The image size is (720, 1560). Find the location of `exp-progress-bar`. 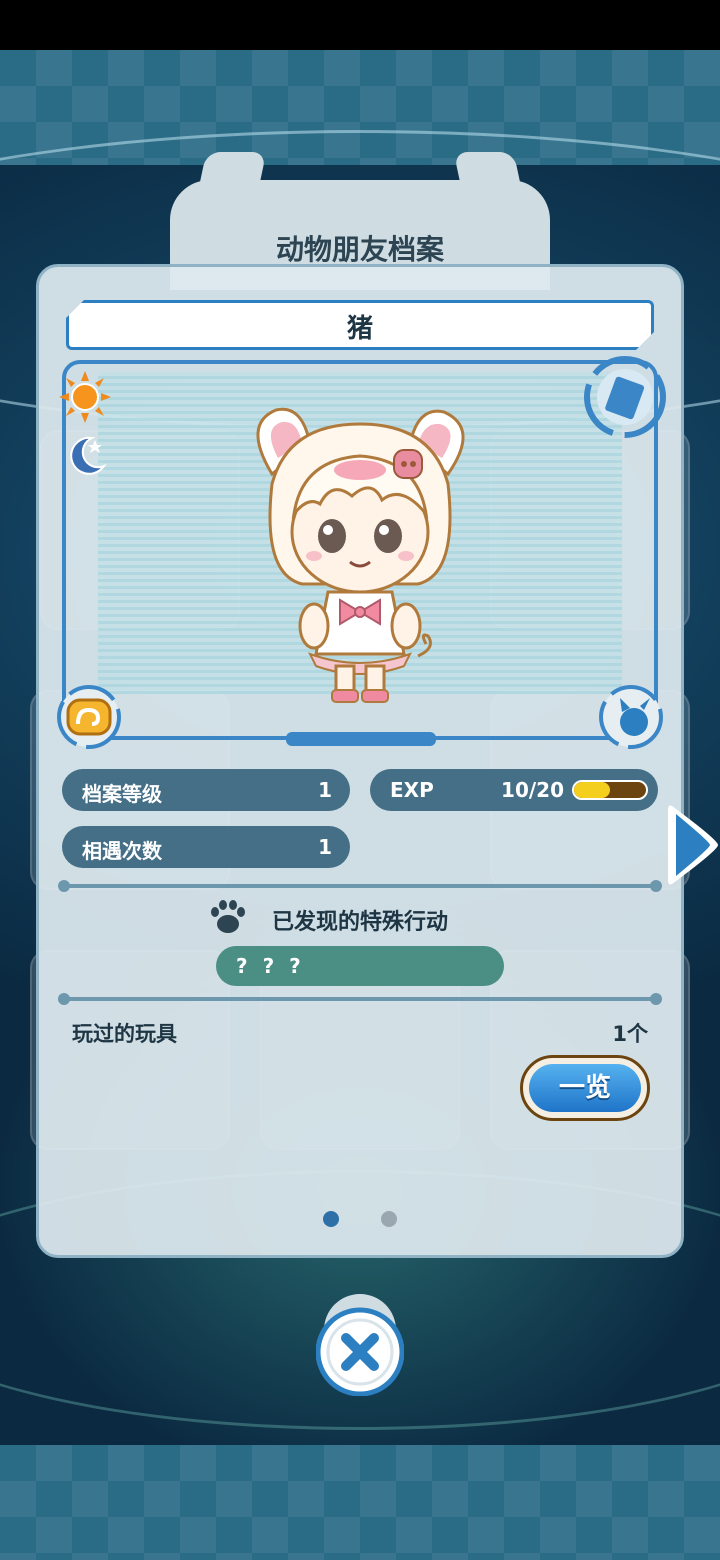

exp-progress-bar is located at coordinates (610, 790).